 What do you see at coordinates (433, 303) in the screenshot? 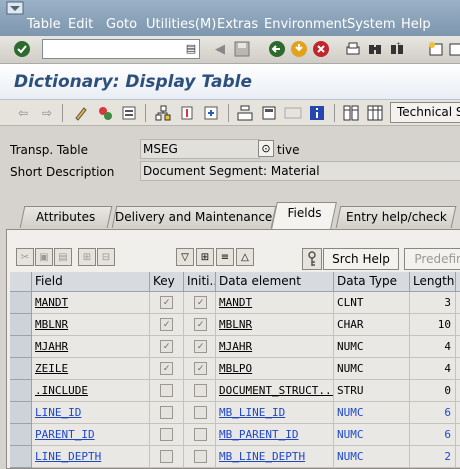
I see `length-cell: 3` at bounding box center [433, 303].